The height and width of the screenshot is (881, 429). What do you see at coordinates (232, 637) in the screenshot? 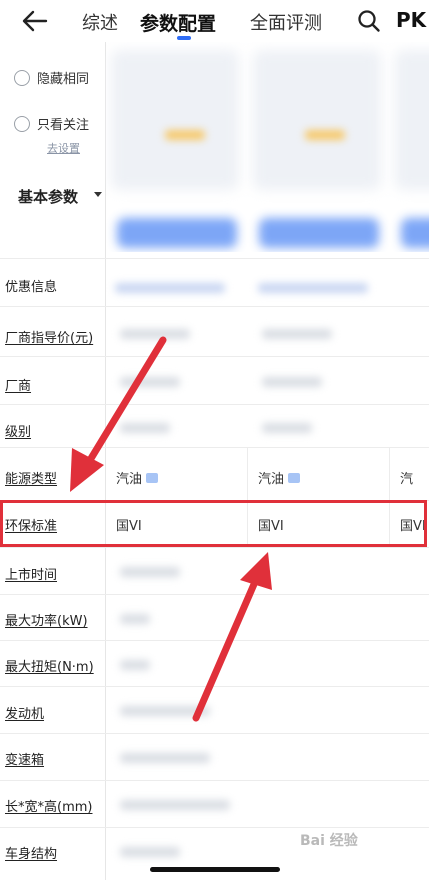
I see `arrow-up-icon` at bounding box center [232, 637].